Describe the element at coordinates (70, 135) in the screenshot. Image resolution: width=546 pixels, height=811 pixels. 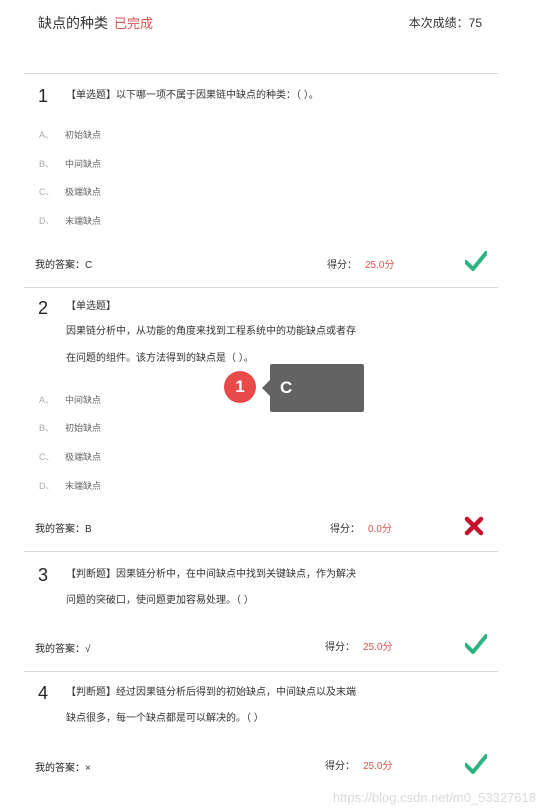
I see `option-a: A、 初始缺点` at that location.